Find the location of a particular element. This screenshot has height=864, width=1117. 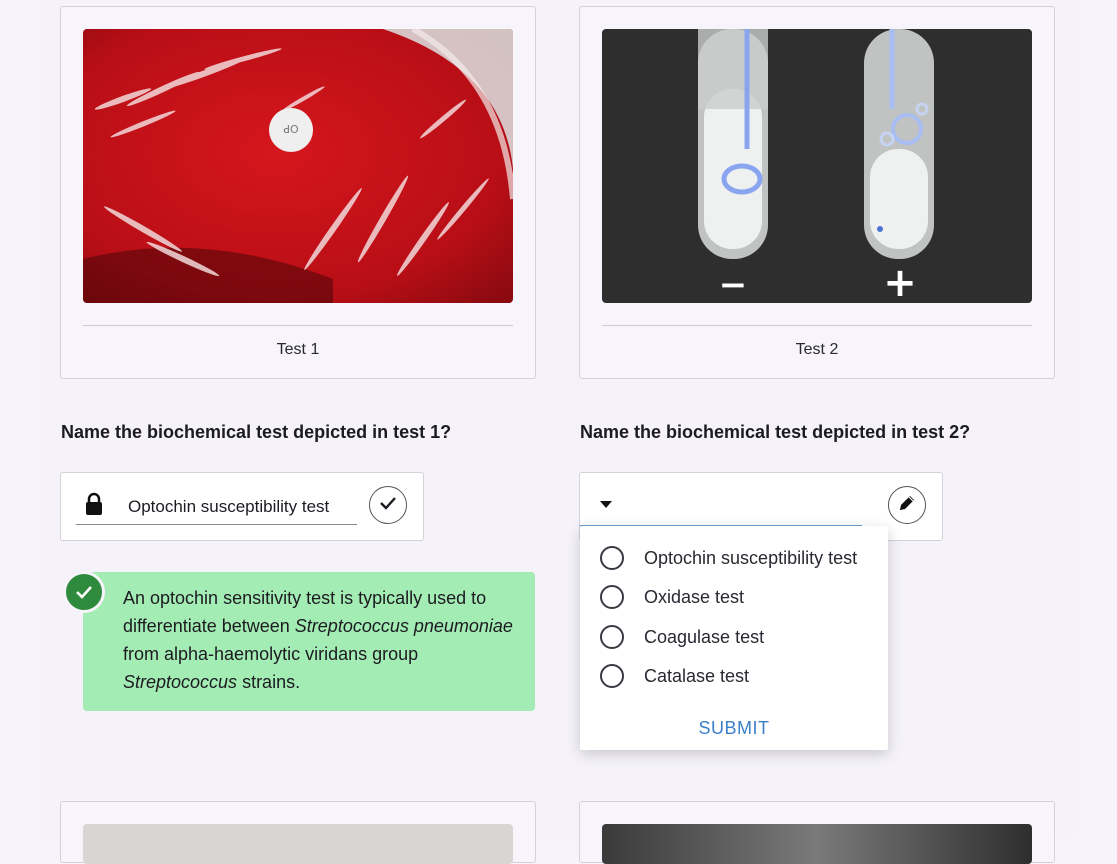

option-label: Coagulase test is located at coordinates (704, 636).